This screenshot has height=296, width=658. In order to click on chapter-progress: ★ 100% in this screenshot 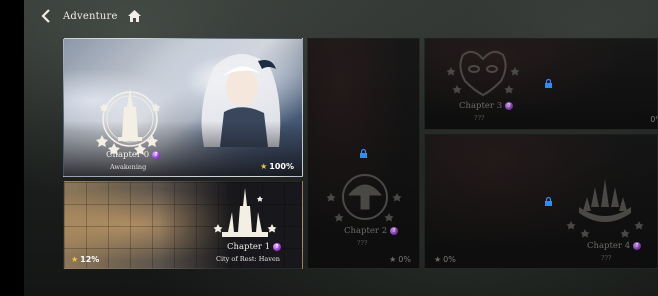, I will do `click(277, 166)`.